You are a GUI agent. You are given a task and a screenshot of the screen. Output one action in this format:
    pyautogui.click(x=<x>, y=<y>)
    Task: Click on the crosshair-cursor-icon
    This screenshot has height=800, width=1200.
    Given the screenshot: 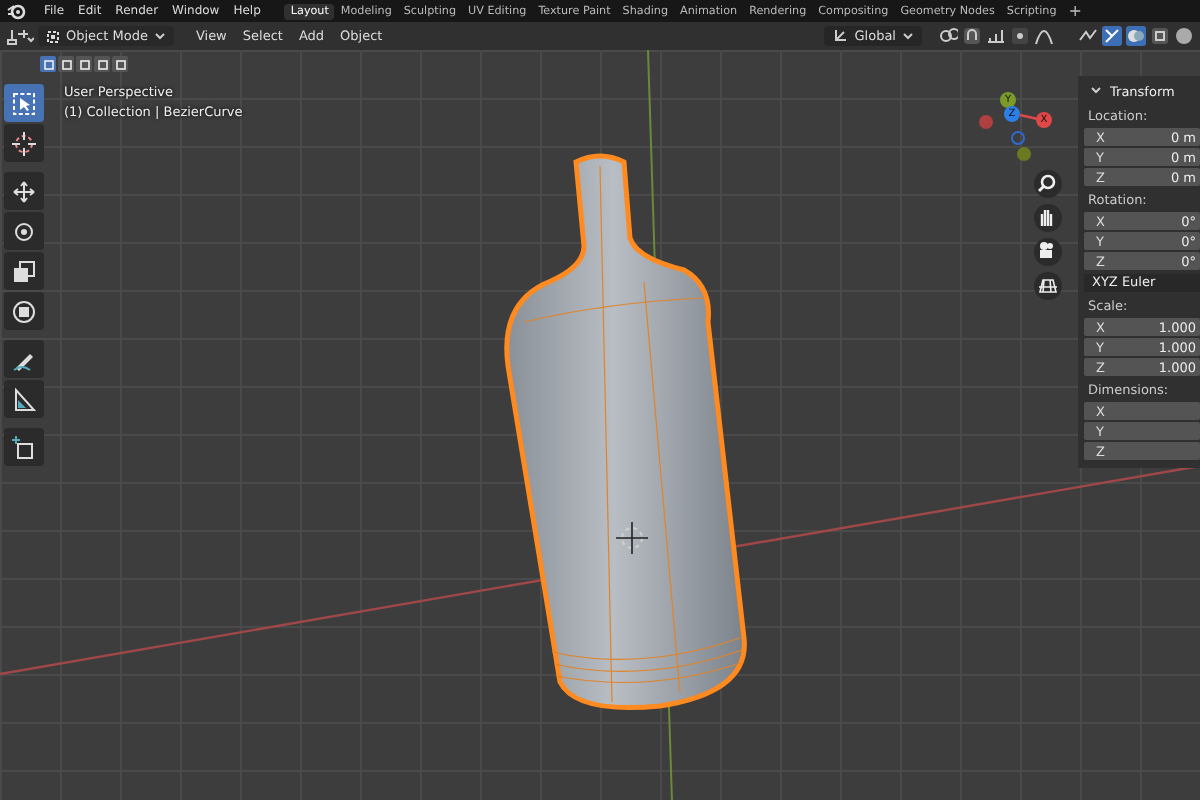 What is the action you would take?
    pyautogui.click(x=24, y=143)
    